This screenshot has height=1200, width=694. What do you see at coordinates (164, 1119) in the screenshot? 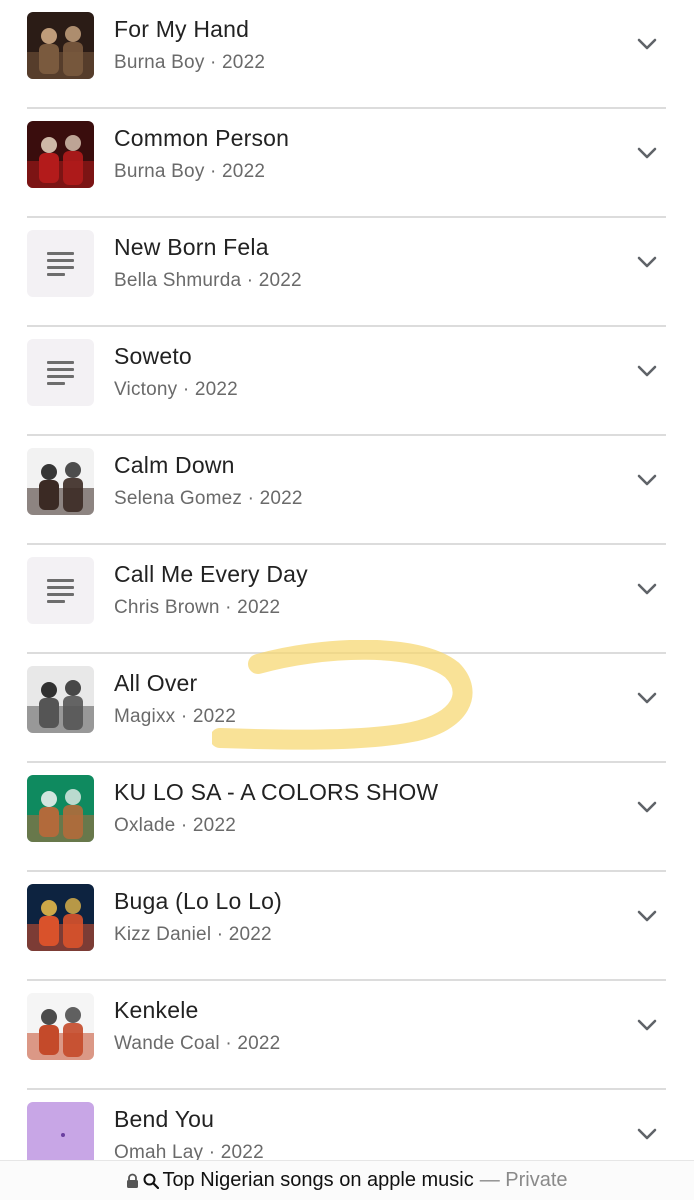
I see `song-title: Bend You` at bounding box center [164, 1119].